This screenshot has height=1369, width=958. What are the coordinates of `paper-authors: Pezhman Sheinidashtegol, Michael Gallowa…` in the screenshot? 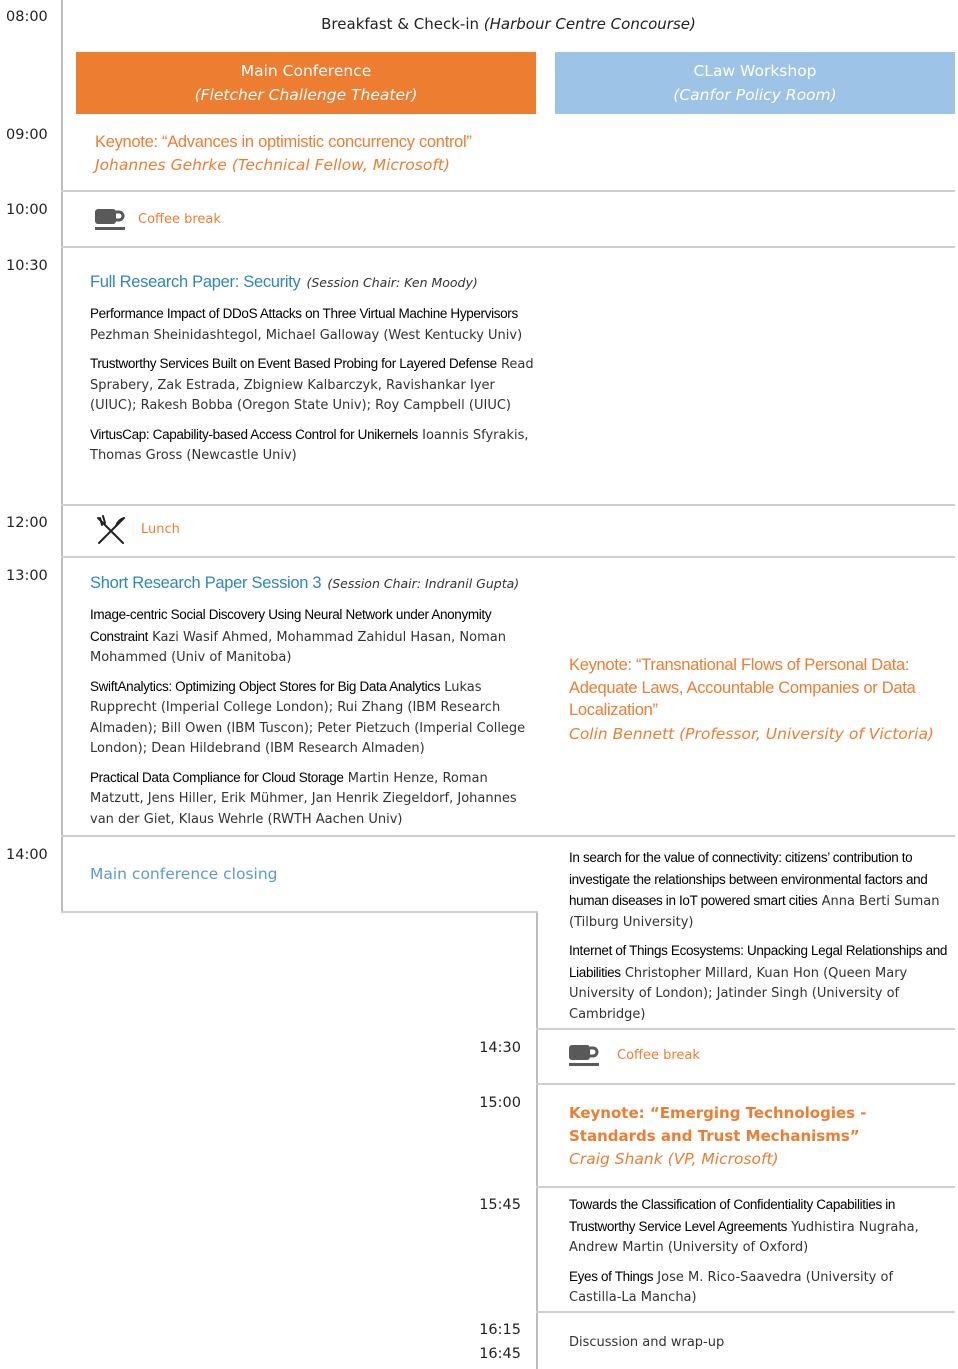 It's located at (306, 335).